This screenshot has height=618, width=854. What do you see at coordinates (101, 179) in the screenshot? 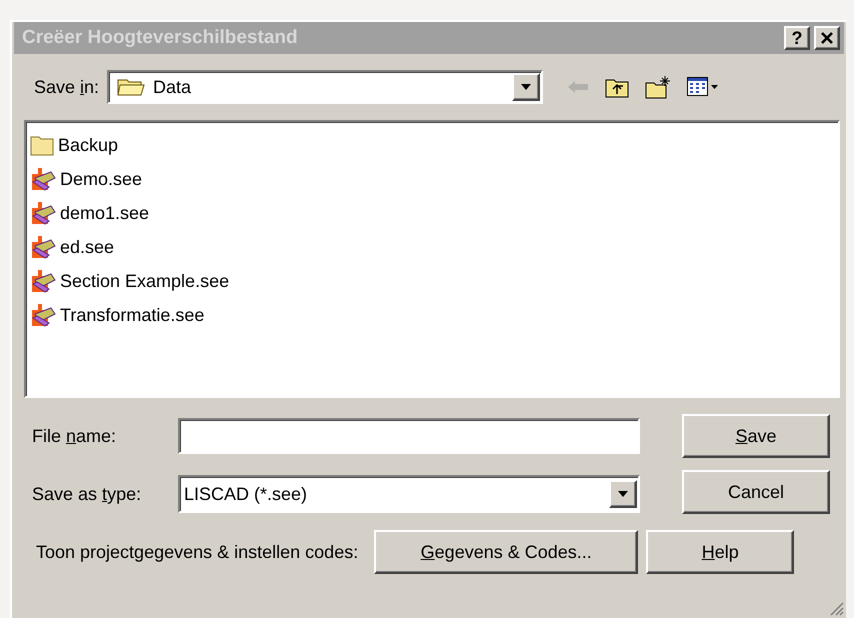
I see `file-item: Demo.see` at bounding box center [101, 179].